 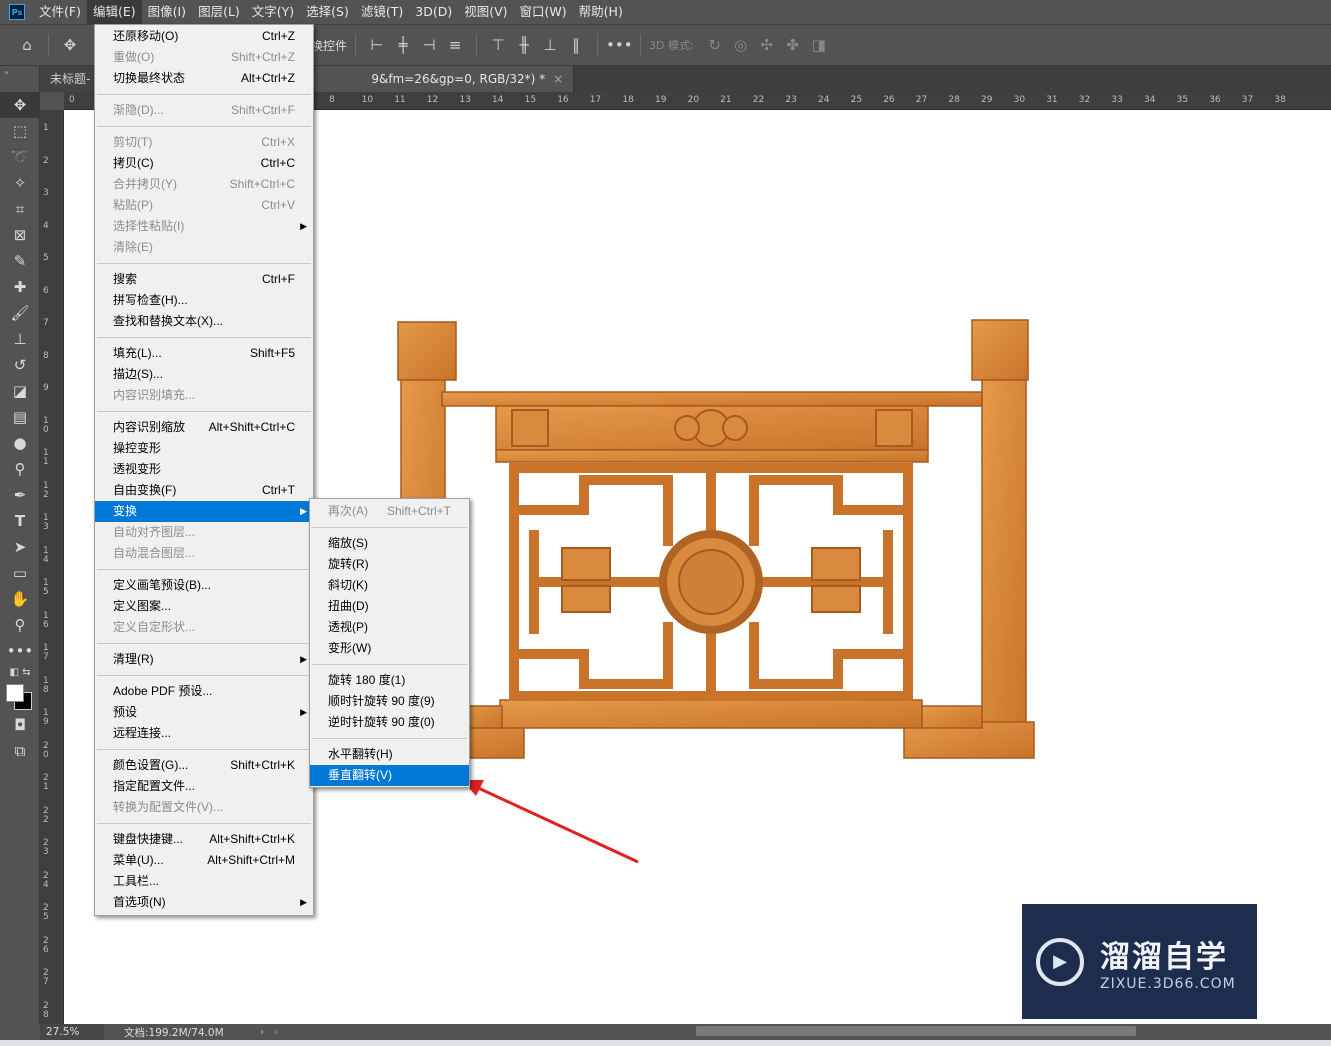 What do you see at coordinates (20, 157) in the screenshot?
I see `lasso-tool-icon: ➰` at bounding box center [20, 157].